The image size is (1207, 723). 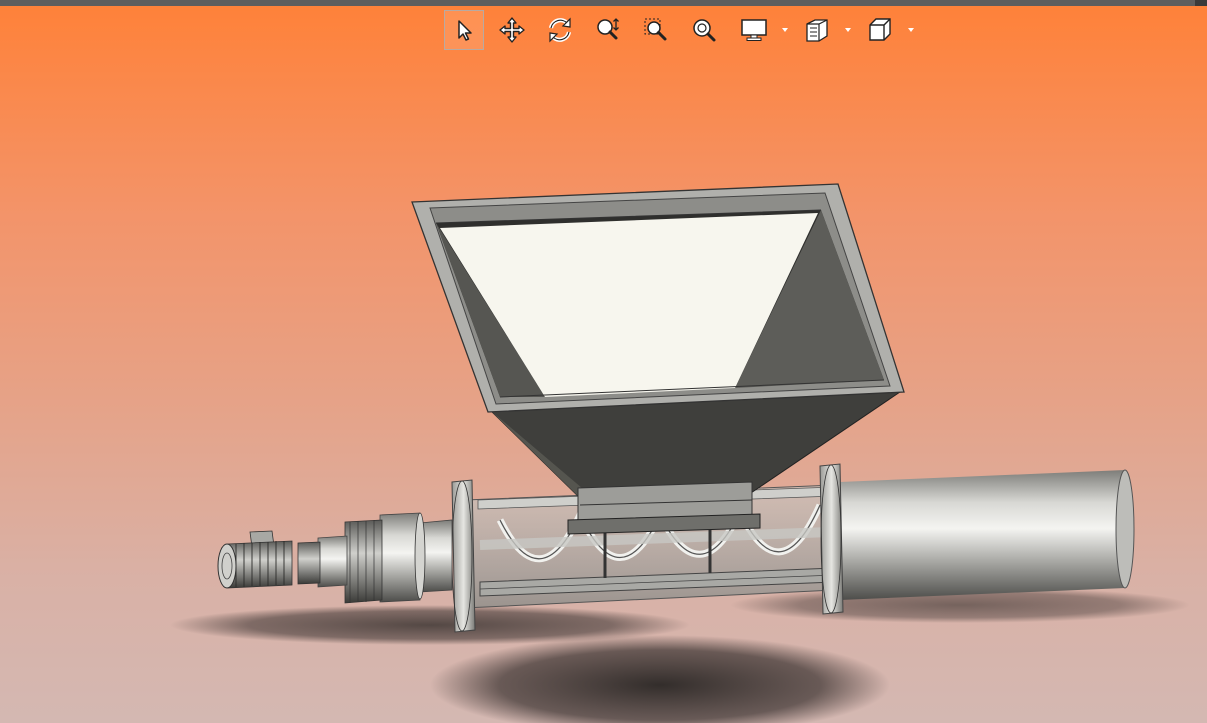 What do you see at coordinates (375, 558) in the screenshot?
I see `bearing-housing` at bounding box center [375, 558].